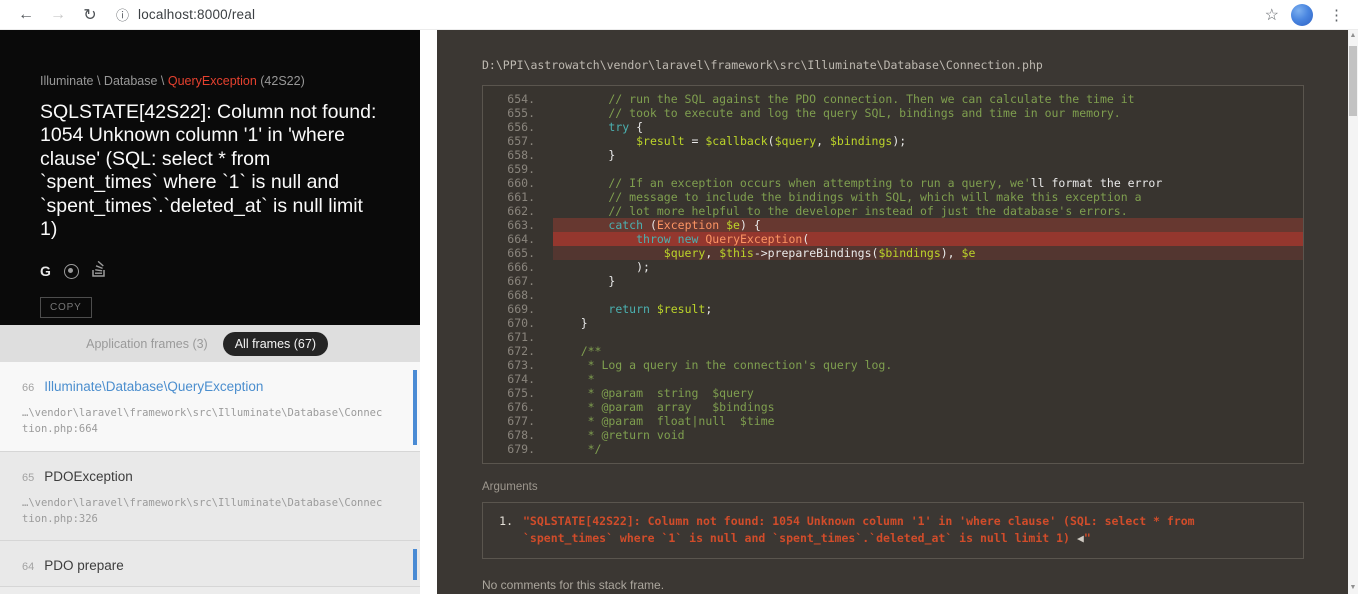 The height and width of the screenshot is (594, 1358). I want to click on frame-index: 66, so click(28, 388).